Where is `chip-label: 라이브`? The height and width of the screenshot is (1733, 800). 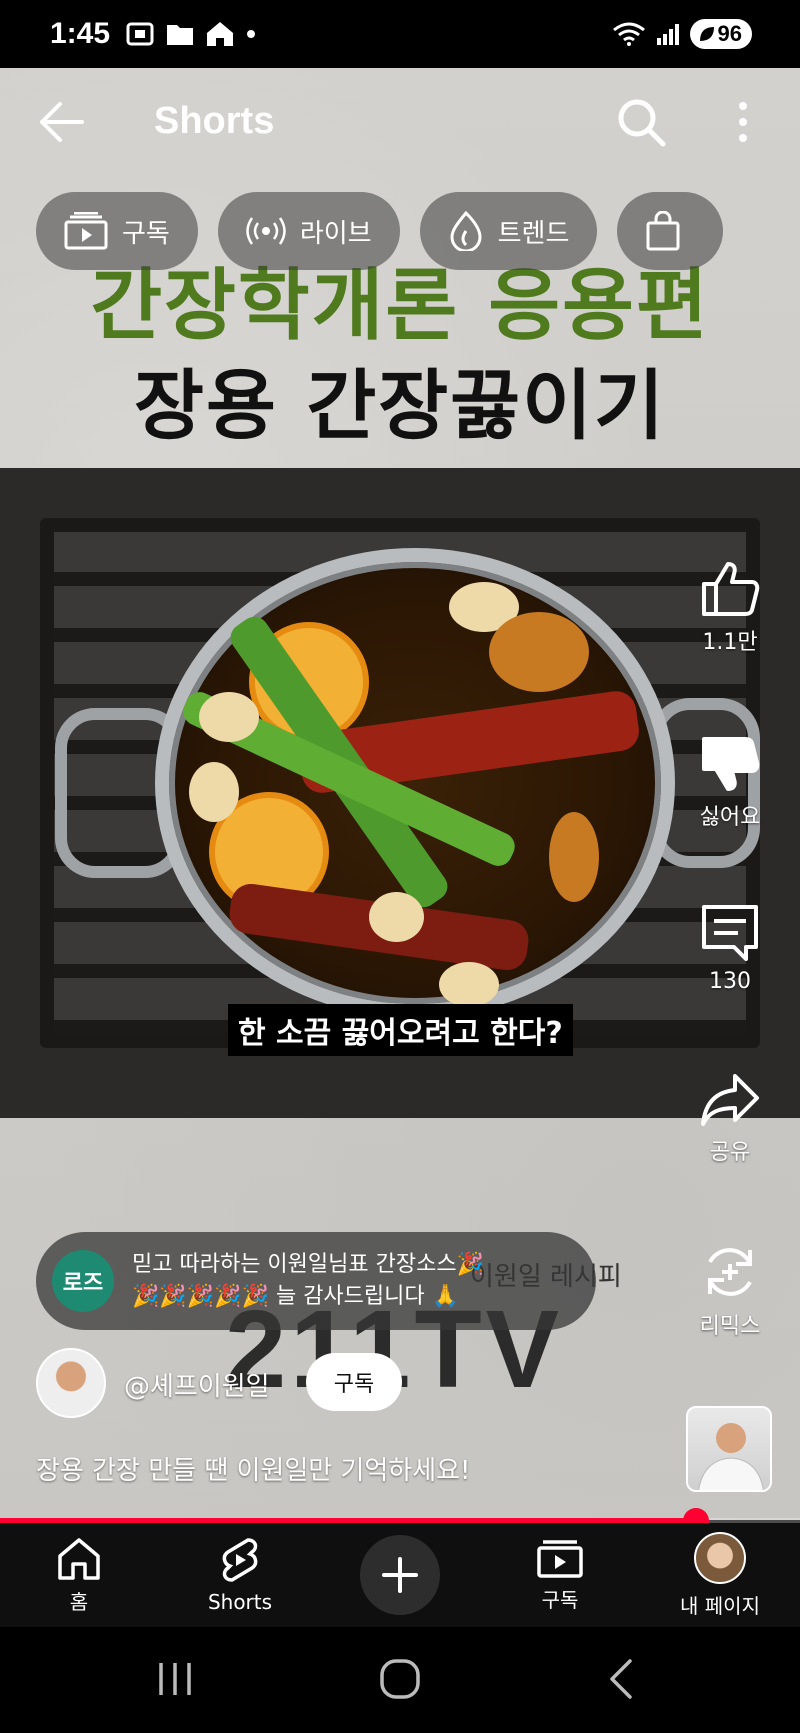
chip-label: 라이브 is located at coordinates (335, 233).